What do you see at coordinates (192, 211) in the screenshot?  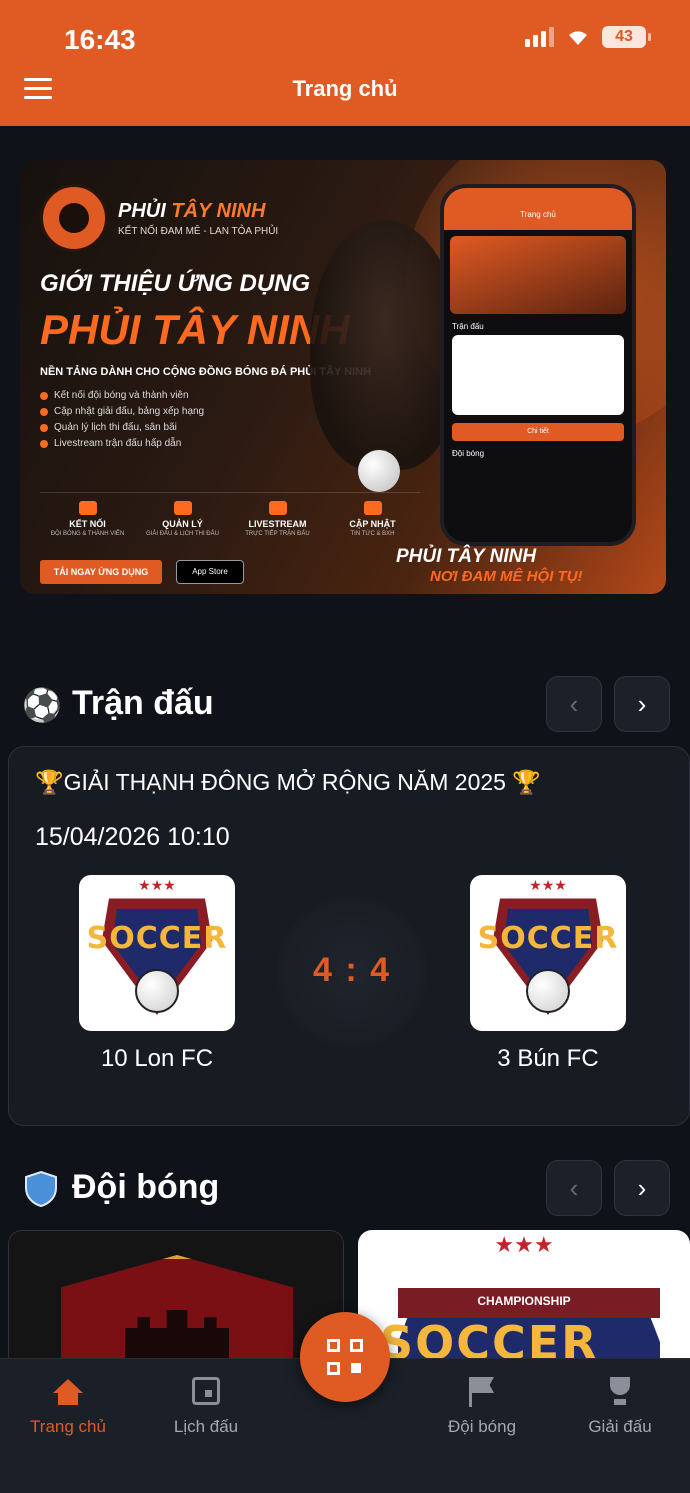 I see `banner-brand: PHỦI TÂY NINH` at bounding box center [192, 211].